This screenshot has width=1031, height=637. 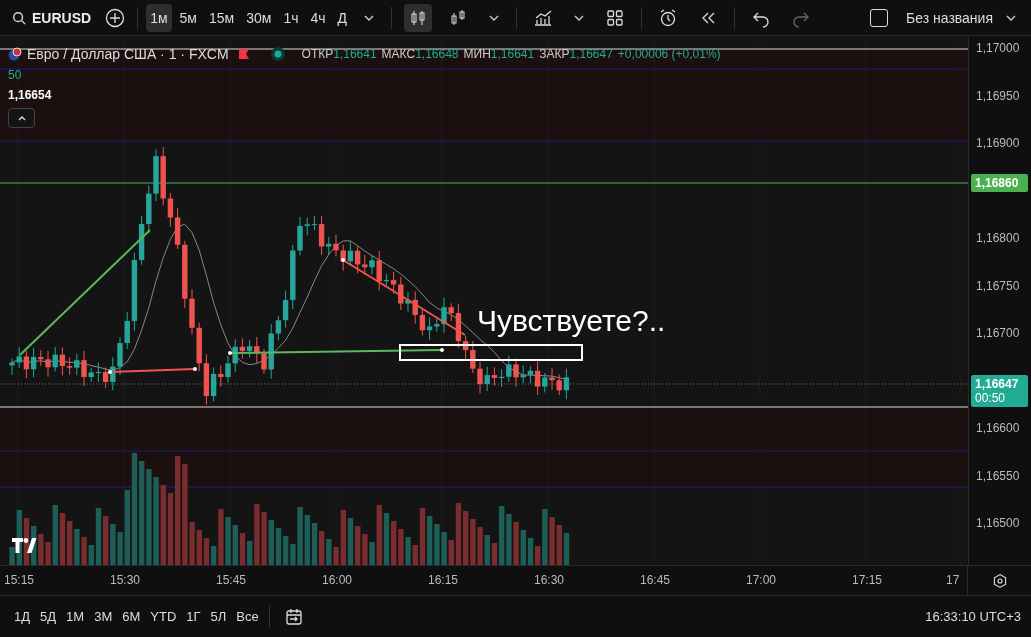 What do you see at coordinates (998, 523) in the screenshot?
I see `price-label: 1,16500` at bounding box center [998, 523].